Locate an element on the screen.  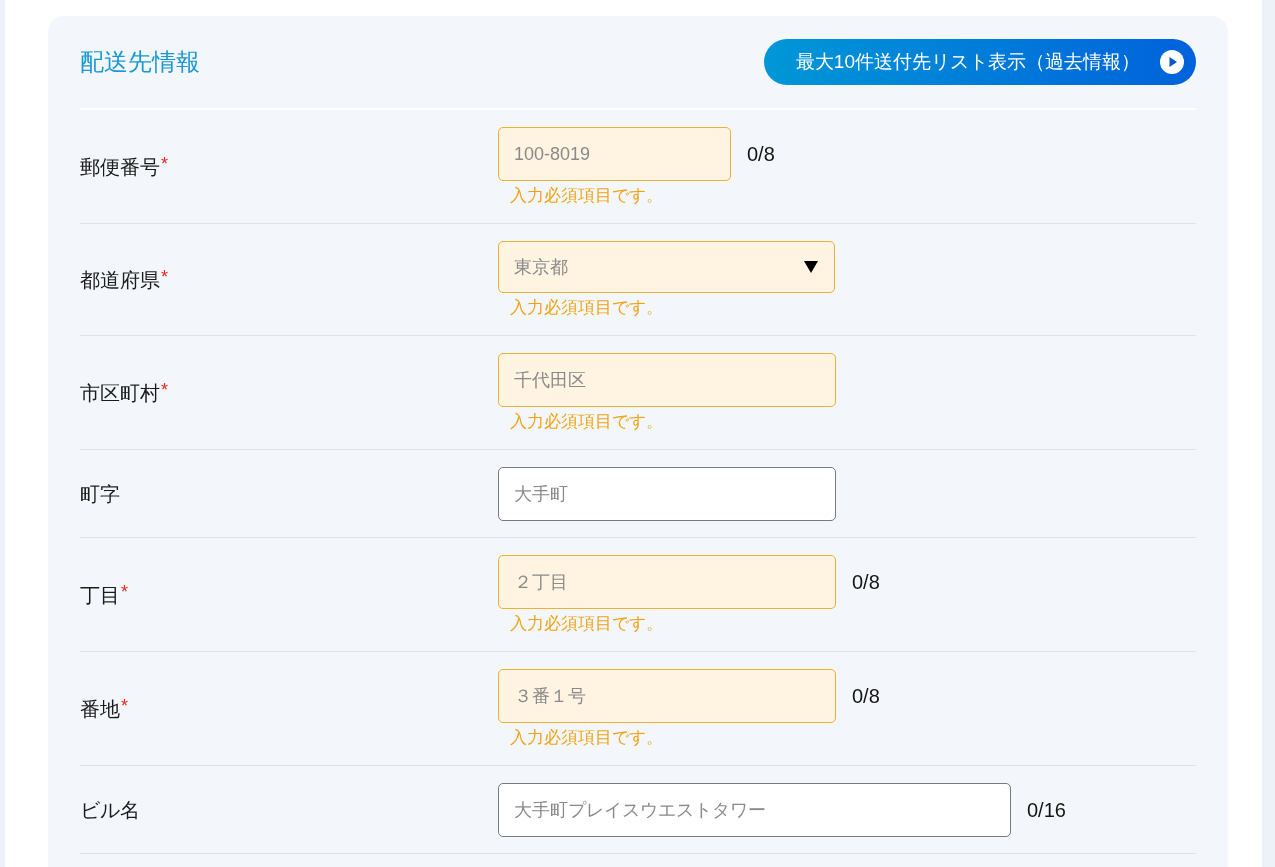
field-label: 町字 is located at coordinates (100, 494).